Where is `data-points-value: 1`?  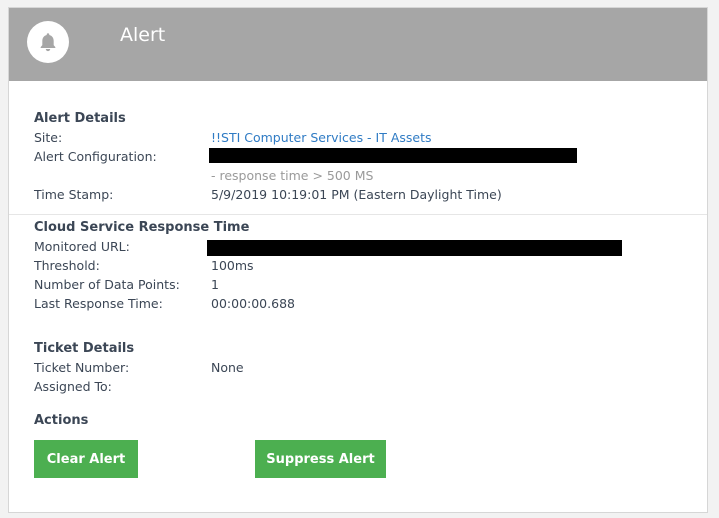 data-points-value: 1 is located at coordinates (215, 284).